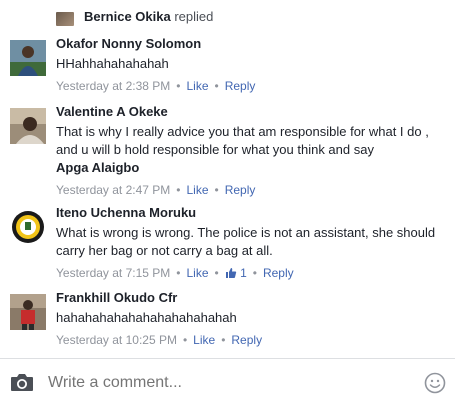 The image size is (455, 412). I want to click on comment-time: Yesterday at 10:25 PM, so click(116, 340).